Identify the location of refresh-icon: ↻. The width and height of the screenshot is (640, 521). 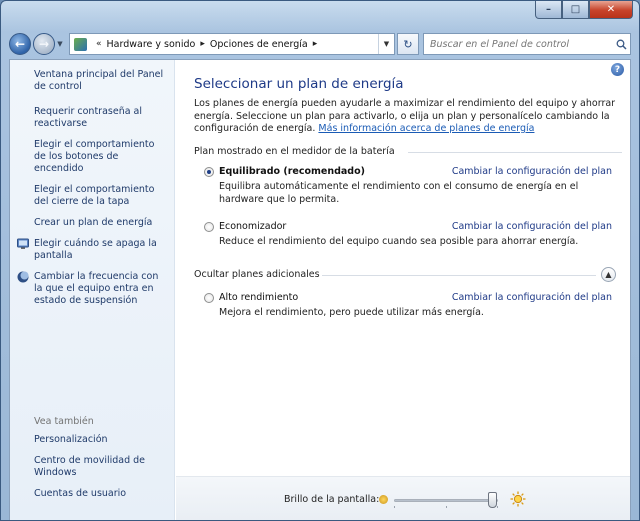
(408, 44).